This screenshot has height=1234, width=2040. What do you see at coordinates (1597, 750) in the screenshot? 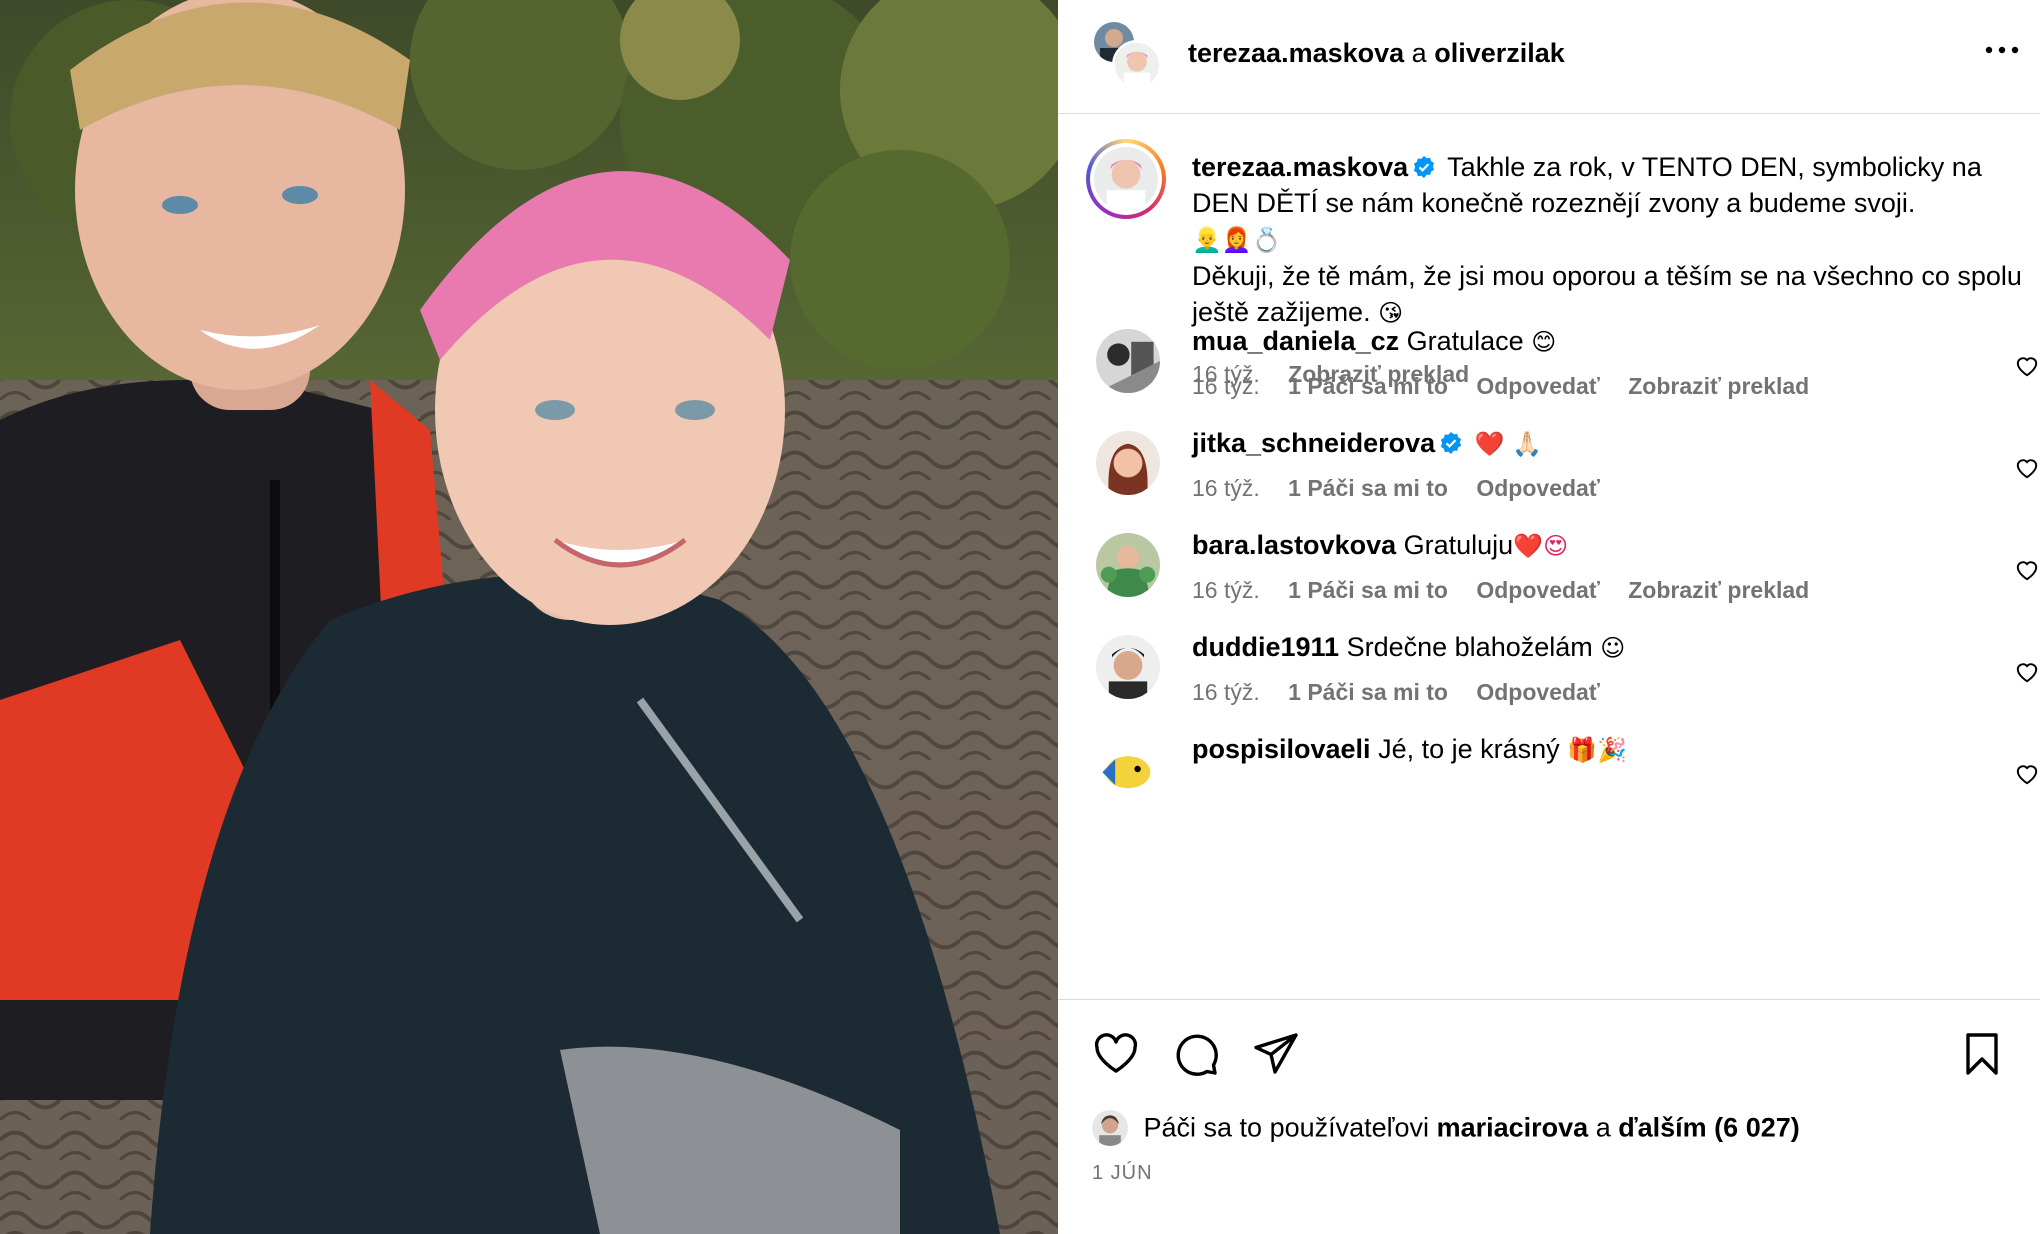
I see `comment-emoji: 🎁🎉` at bounding box center [1597, 750].